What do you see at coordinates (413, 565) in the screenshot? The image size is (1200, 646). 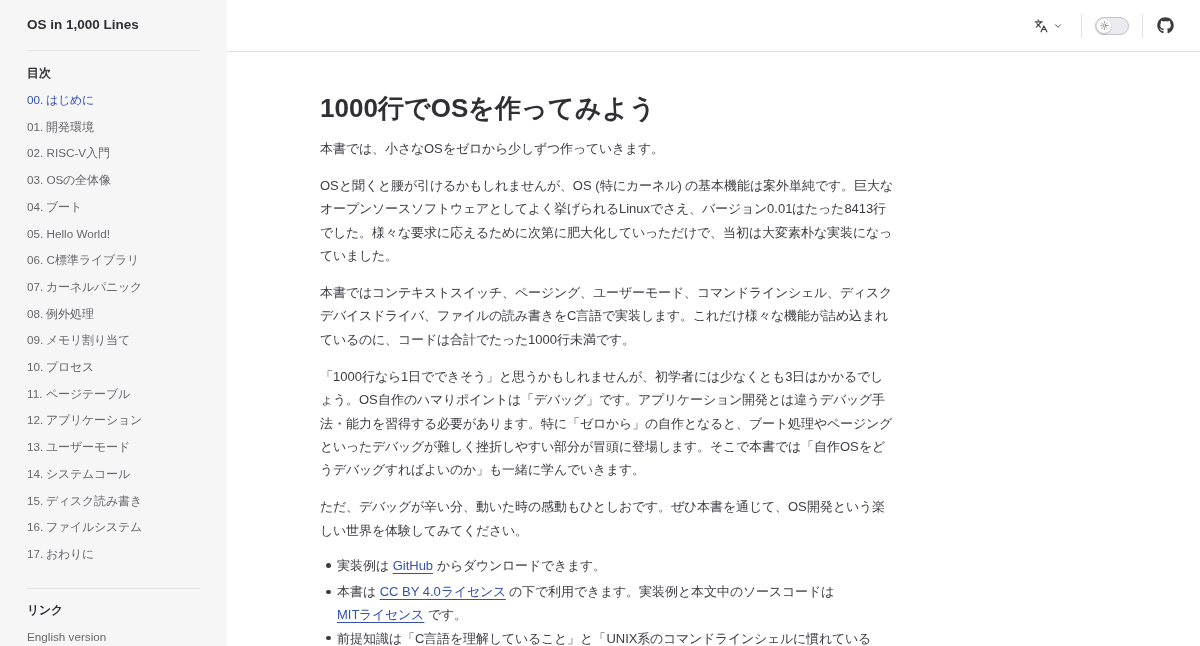 I see `text-link: GitHub` at bounding box center [413, 565].